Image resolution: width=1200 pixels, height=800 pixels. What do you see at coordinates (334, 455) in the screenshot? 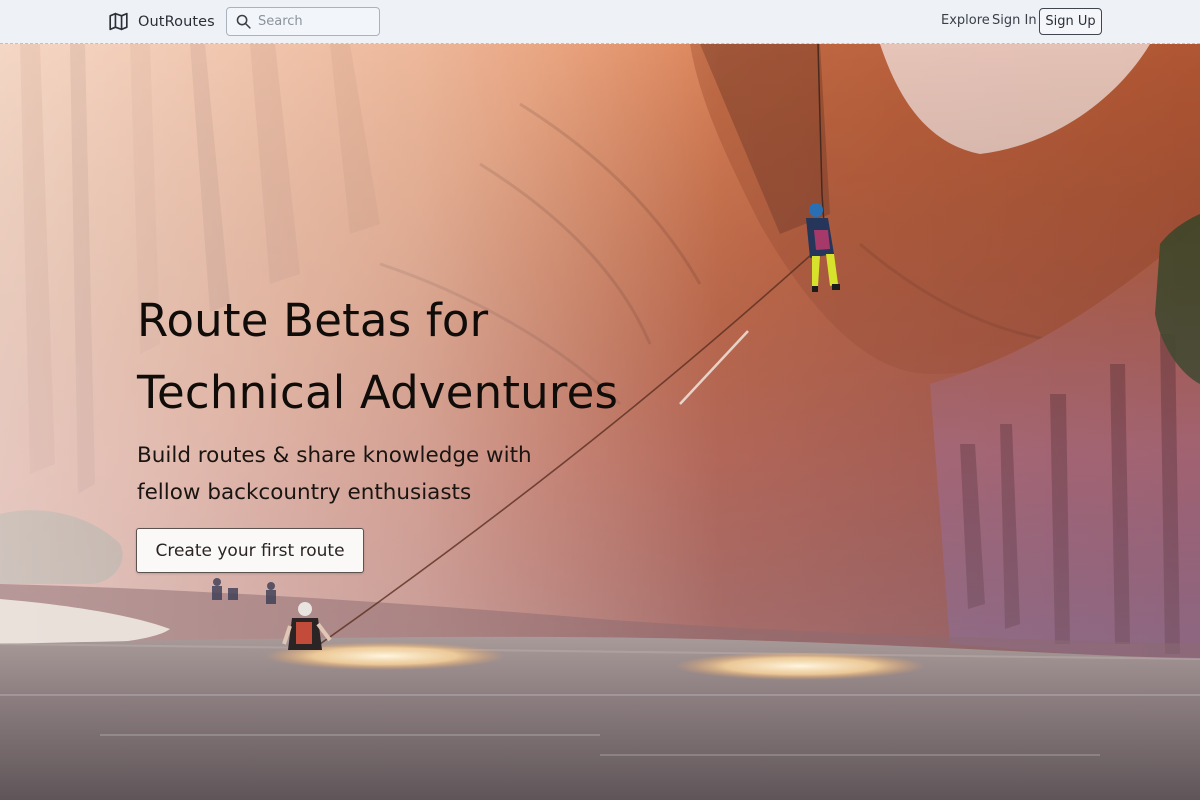
I see `hero-subtitle-line-1: Build routes & share knowledge with` at bounding box center [334, 455].